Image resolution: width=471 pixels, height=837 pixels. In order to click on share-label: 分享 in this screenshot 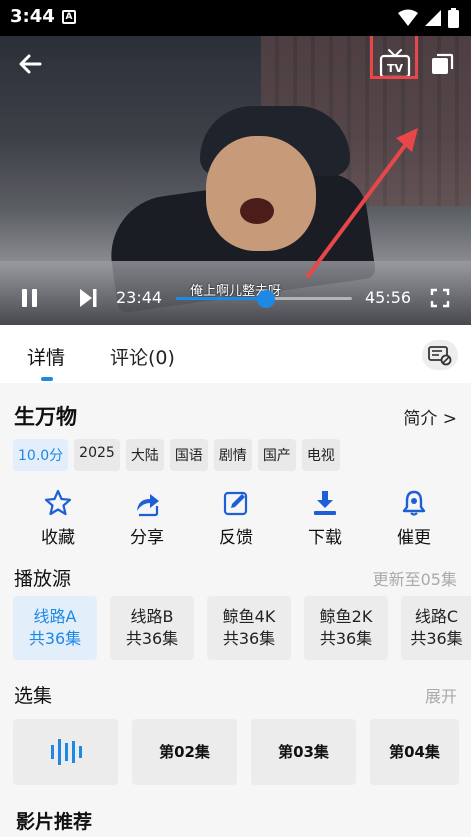, I will do `click(147, 538)`.